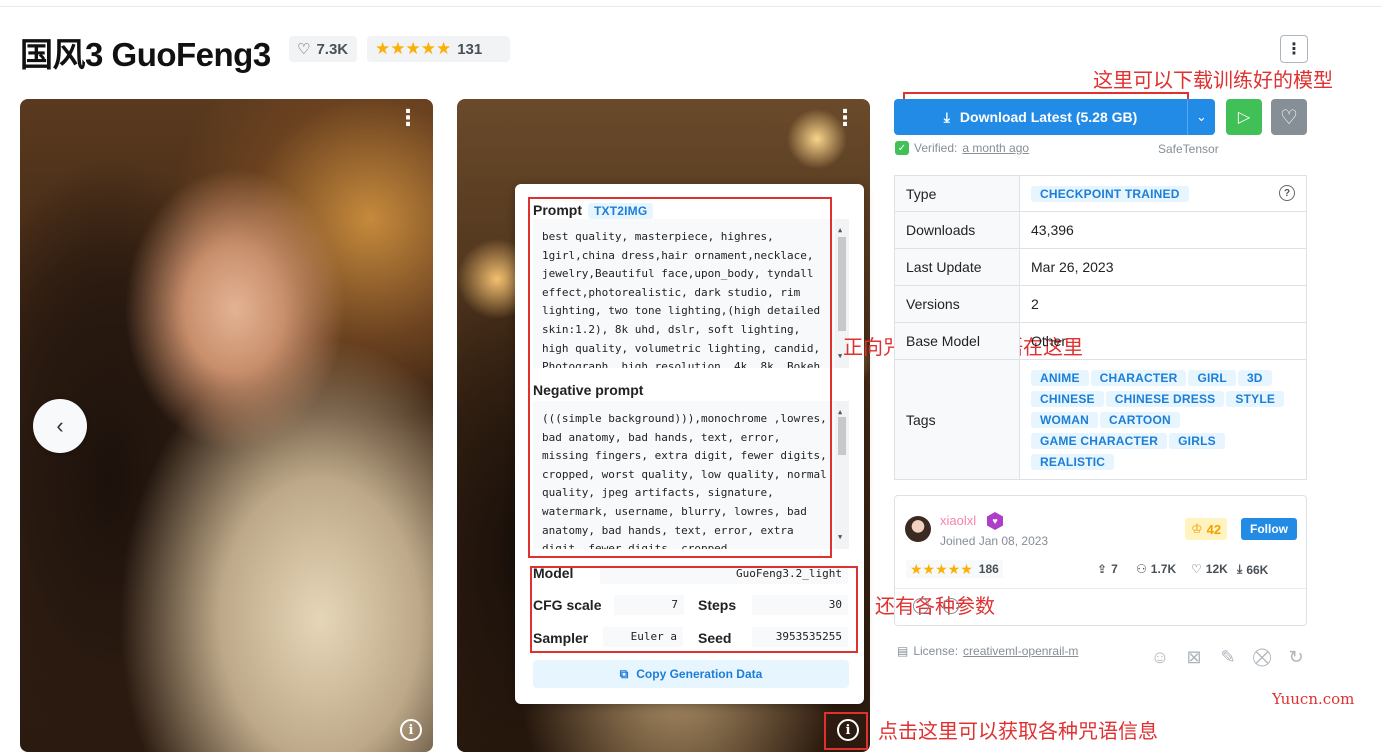 This screenshot has height=754, width=1382. I want to click on watermark: Yuucn.com, so click(1313, 699).